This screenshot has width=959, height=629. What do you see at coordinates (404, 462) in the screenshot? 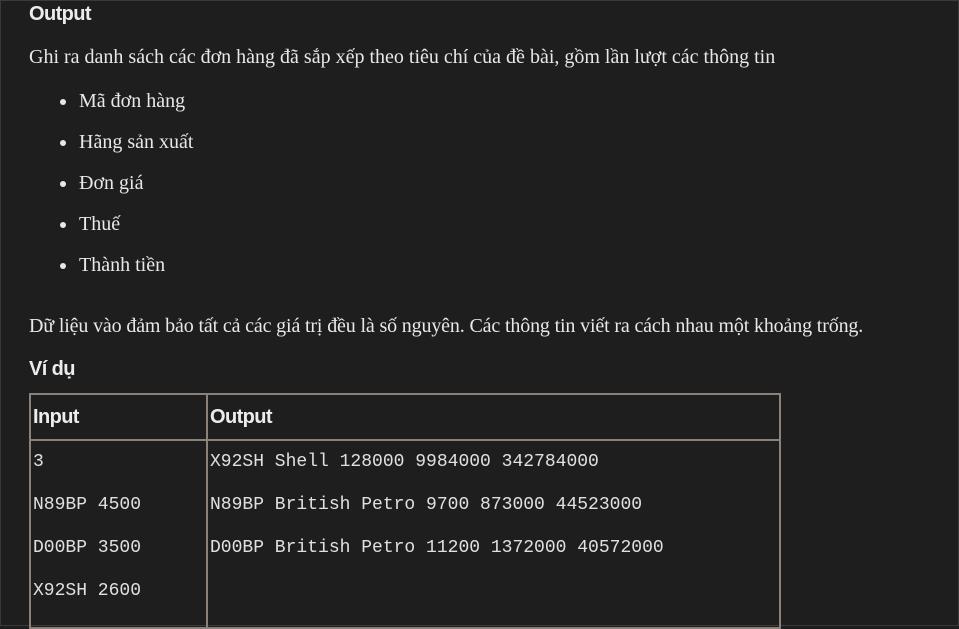
I see `output-line: X92SH Shell 128000 9984000 342784000` at bounding box center [404, 462].